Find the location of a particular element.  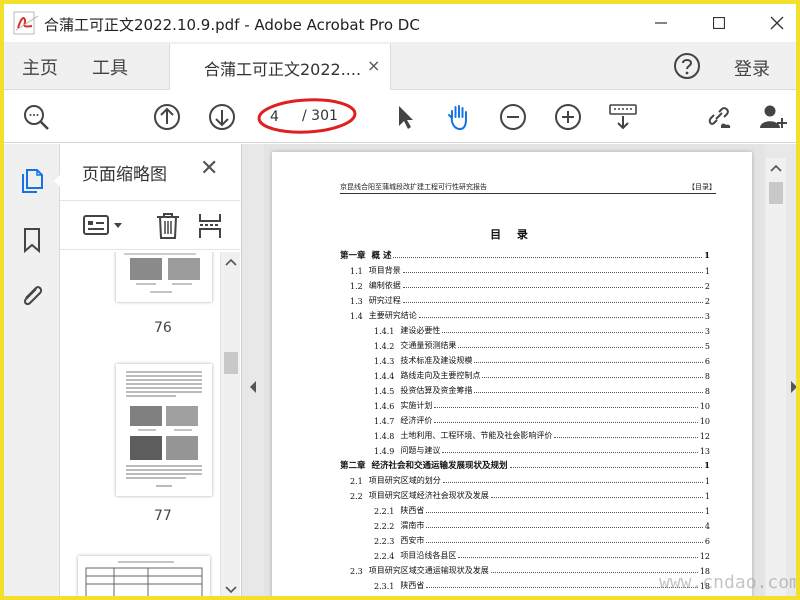

document-scrollbar is located at coordinates (776, 377).